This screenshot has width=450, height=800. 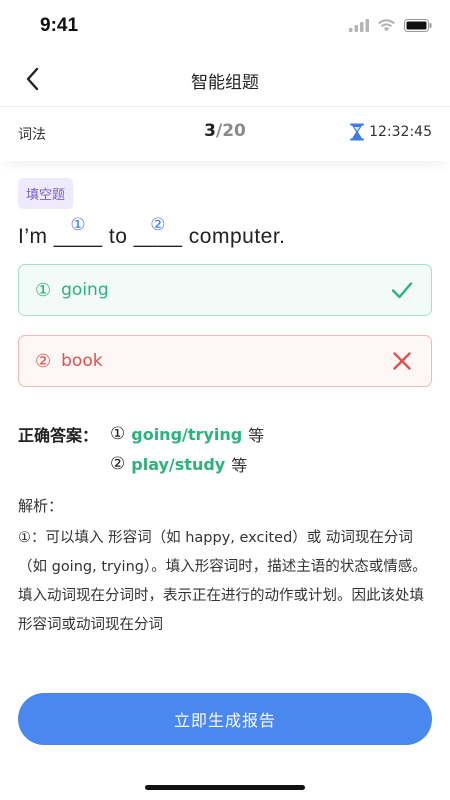 I want to click on question-sentence: I’m ① ____ to ② ____ computer., so click(x=225, y=232).